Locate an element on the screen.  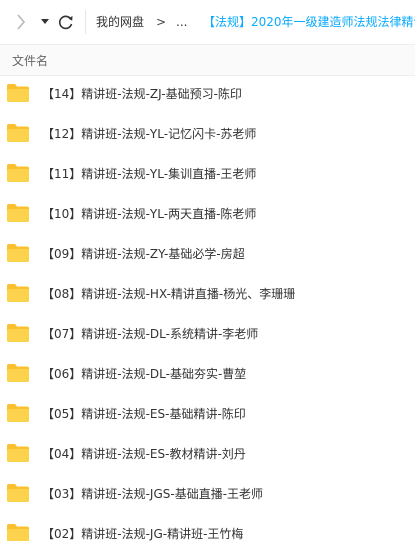
list-item: 【08】精讲班-法规-HX-精讲直播-杨光、李珊珊 is located at coordinates (207, 294).